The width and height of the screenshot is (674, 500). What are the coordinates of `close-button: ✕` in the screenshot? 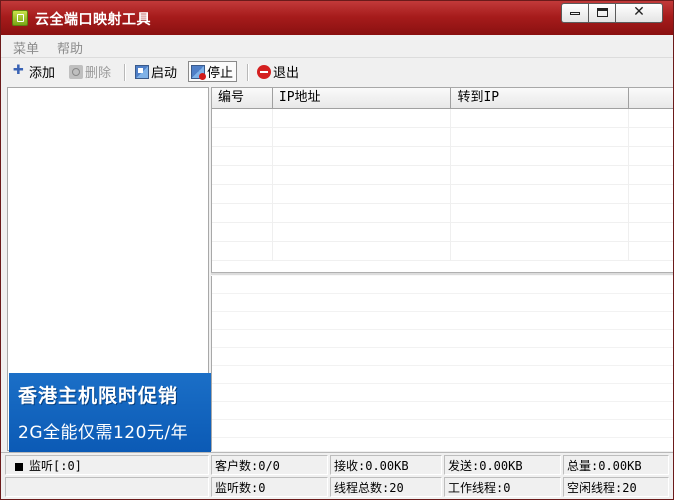 It's located at (639, 13).